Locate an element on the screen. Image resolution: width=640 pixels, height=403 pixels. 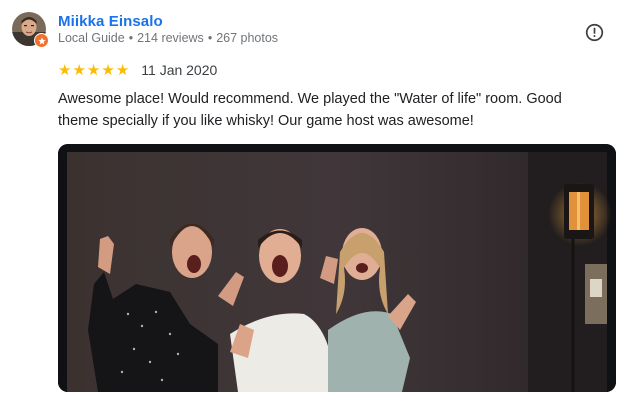
local-guide-badge-icon is located at coordinates (41, 40).